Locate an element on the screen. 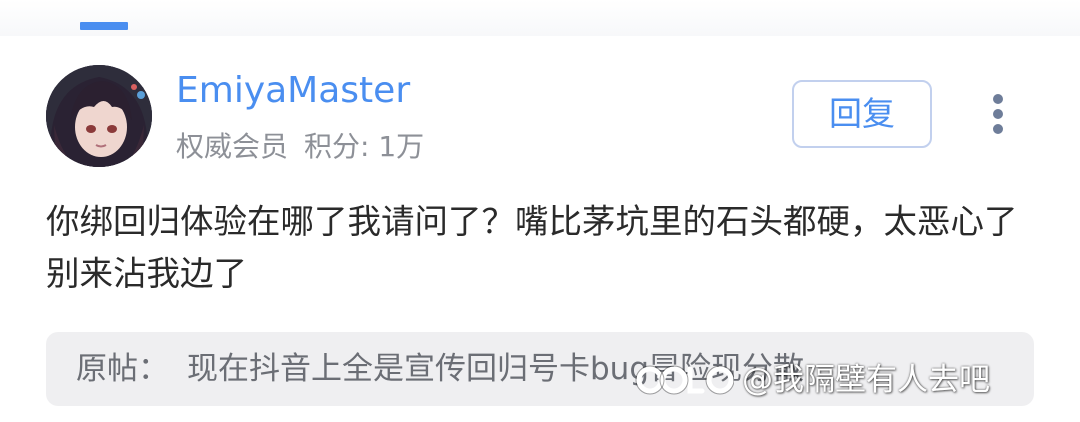 The width and height of the screenshot is (1080, 422). avatar-image is located at coordinates (99, 116).